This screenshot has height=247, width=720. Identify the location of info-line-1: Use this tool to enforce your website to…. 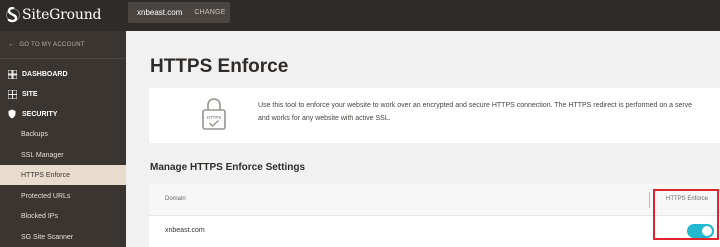
(475, 105).